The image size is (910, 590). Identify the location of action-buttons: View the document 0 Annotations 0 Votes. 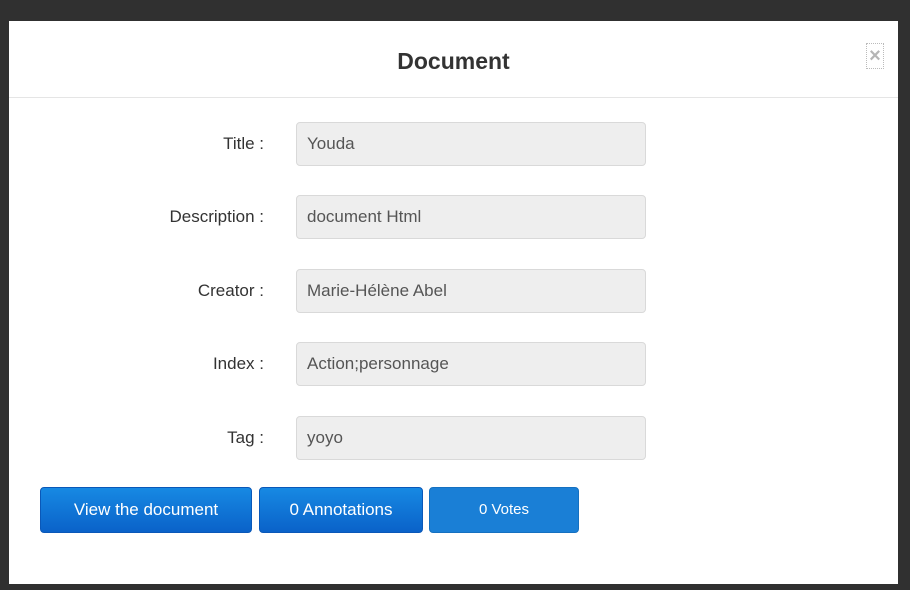
(320, 512).